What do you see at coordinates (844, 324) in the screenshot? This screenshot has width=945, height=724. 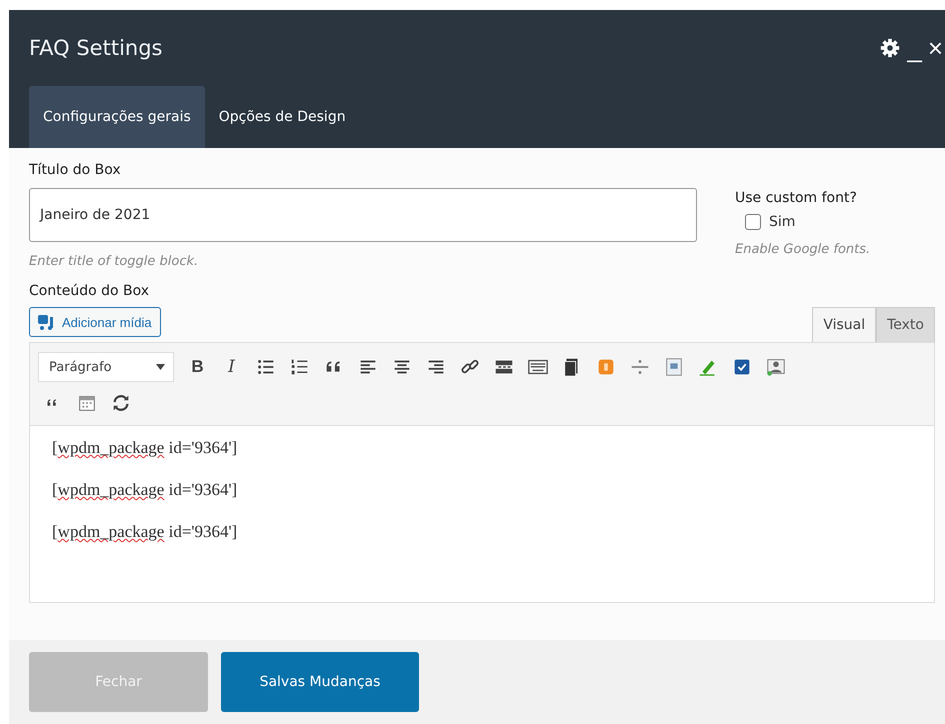 I see `editor-tab: Visual` at bounding box center [844, 324].